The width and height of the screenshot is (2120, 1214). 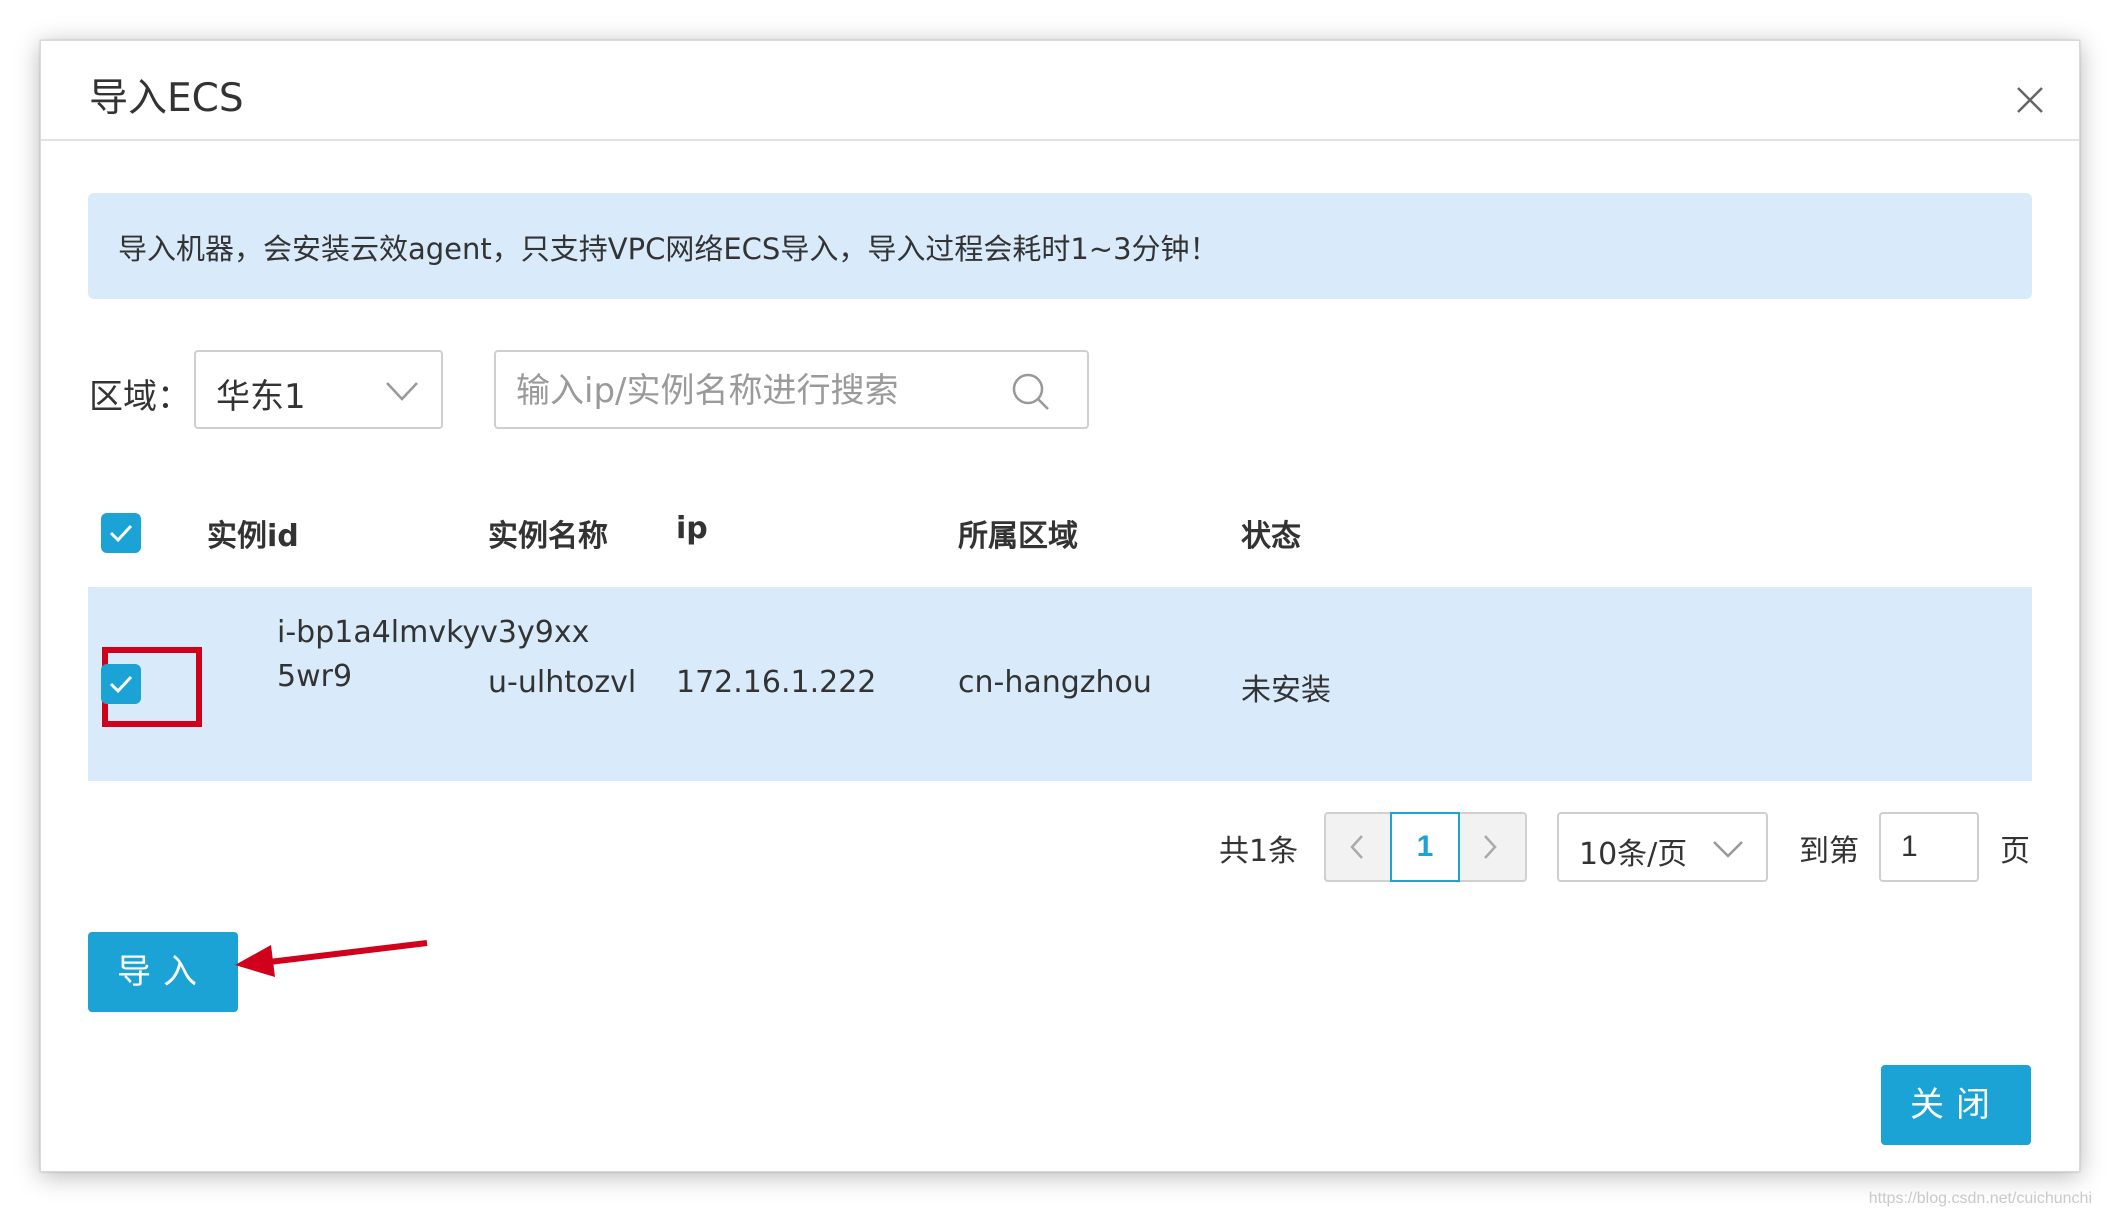 What do you see at coordinates (562, 682) in the screenshot?
I see `cell-instance-name: u-ulhtozvl` at bounding box center [562, 682].